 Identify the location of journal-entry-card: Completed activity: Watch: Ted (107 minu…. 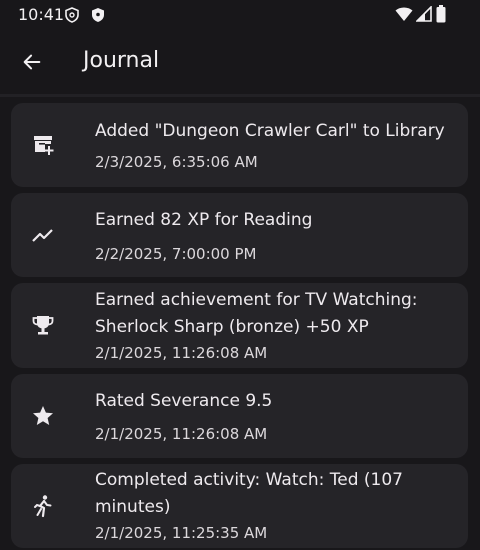
(239, 506).